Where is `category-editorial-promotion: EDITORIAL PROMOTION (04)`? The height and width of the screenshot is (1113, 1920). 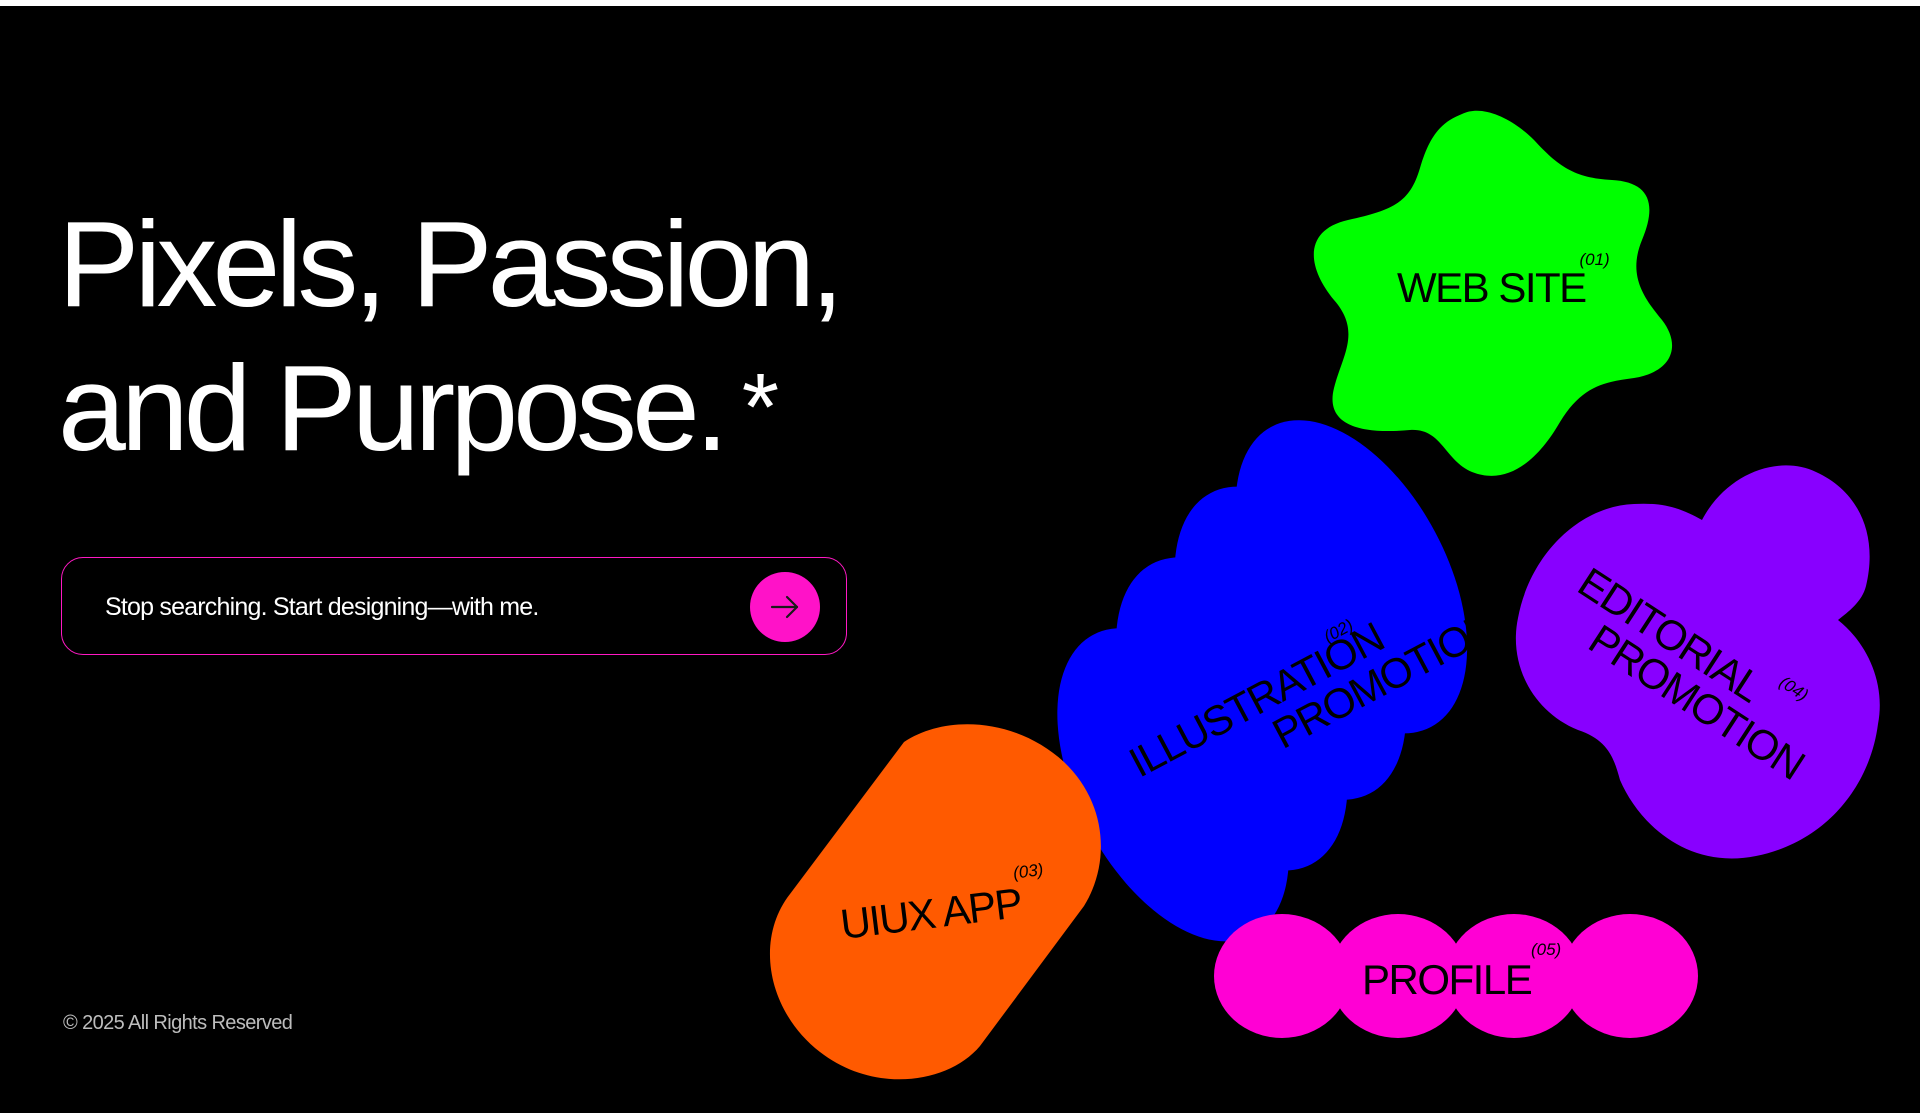
category-editorial-promotion: EDITORIAL PROMOTION (04) is located at coordinates (1700, 663).